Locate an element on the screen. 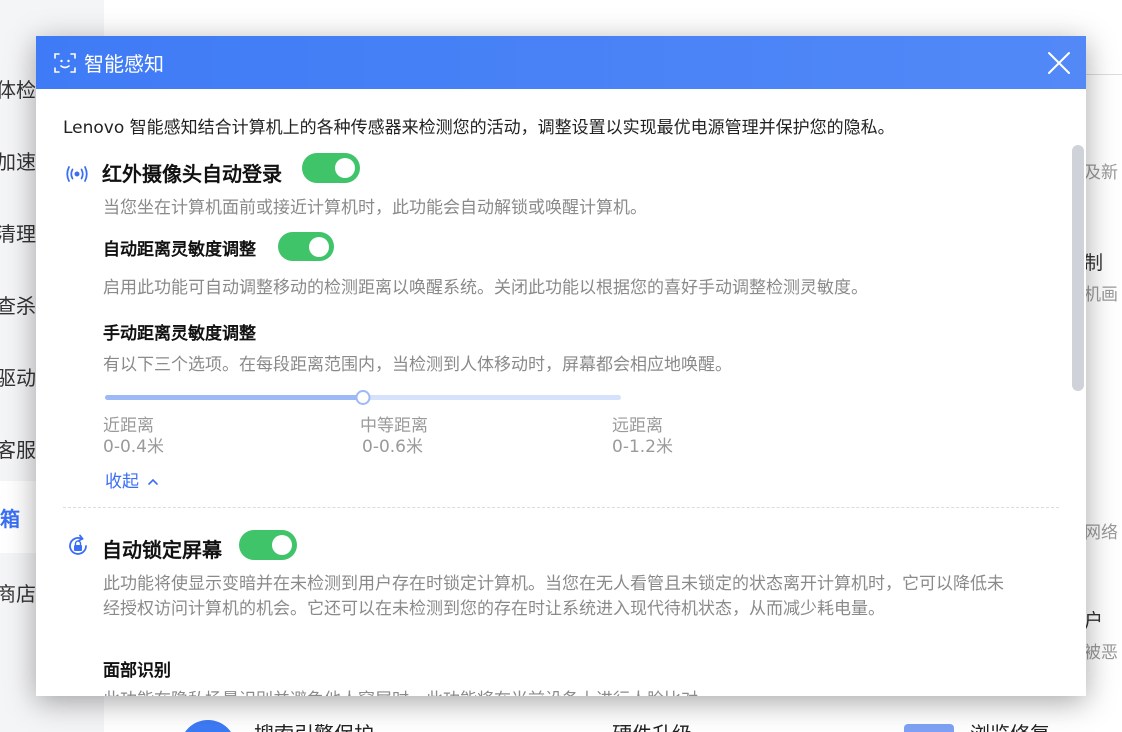 The width and height of the screenshot is (1122, 732). face-scan-icon is located at coordinates (65, 62).